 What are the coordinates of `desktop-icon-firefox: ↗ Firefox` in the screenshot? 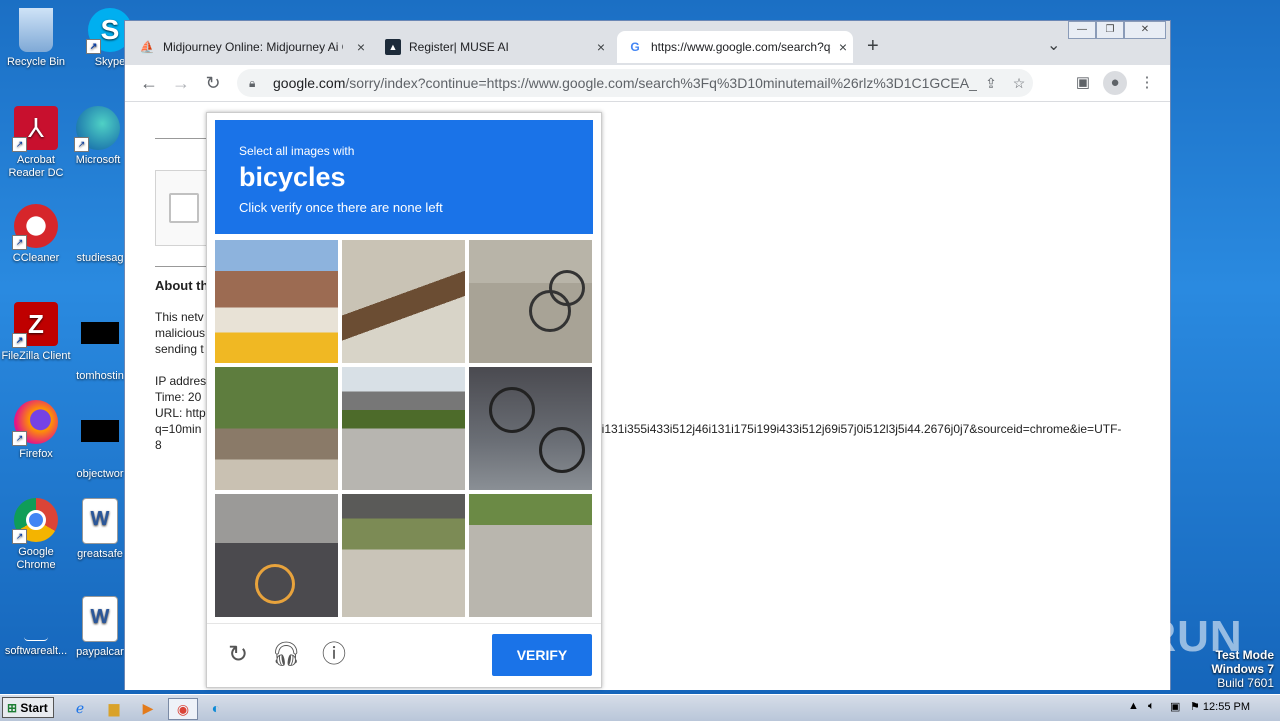 It's located at (36, 430).